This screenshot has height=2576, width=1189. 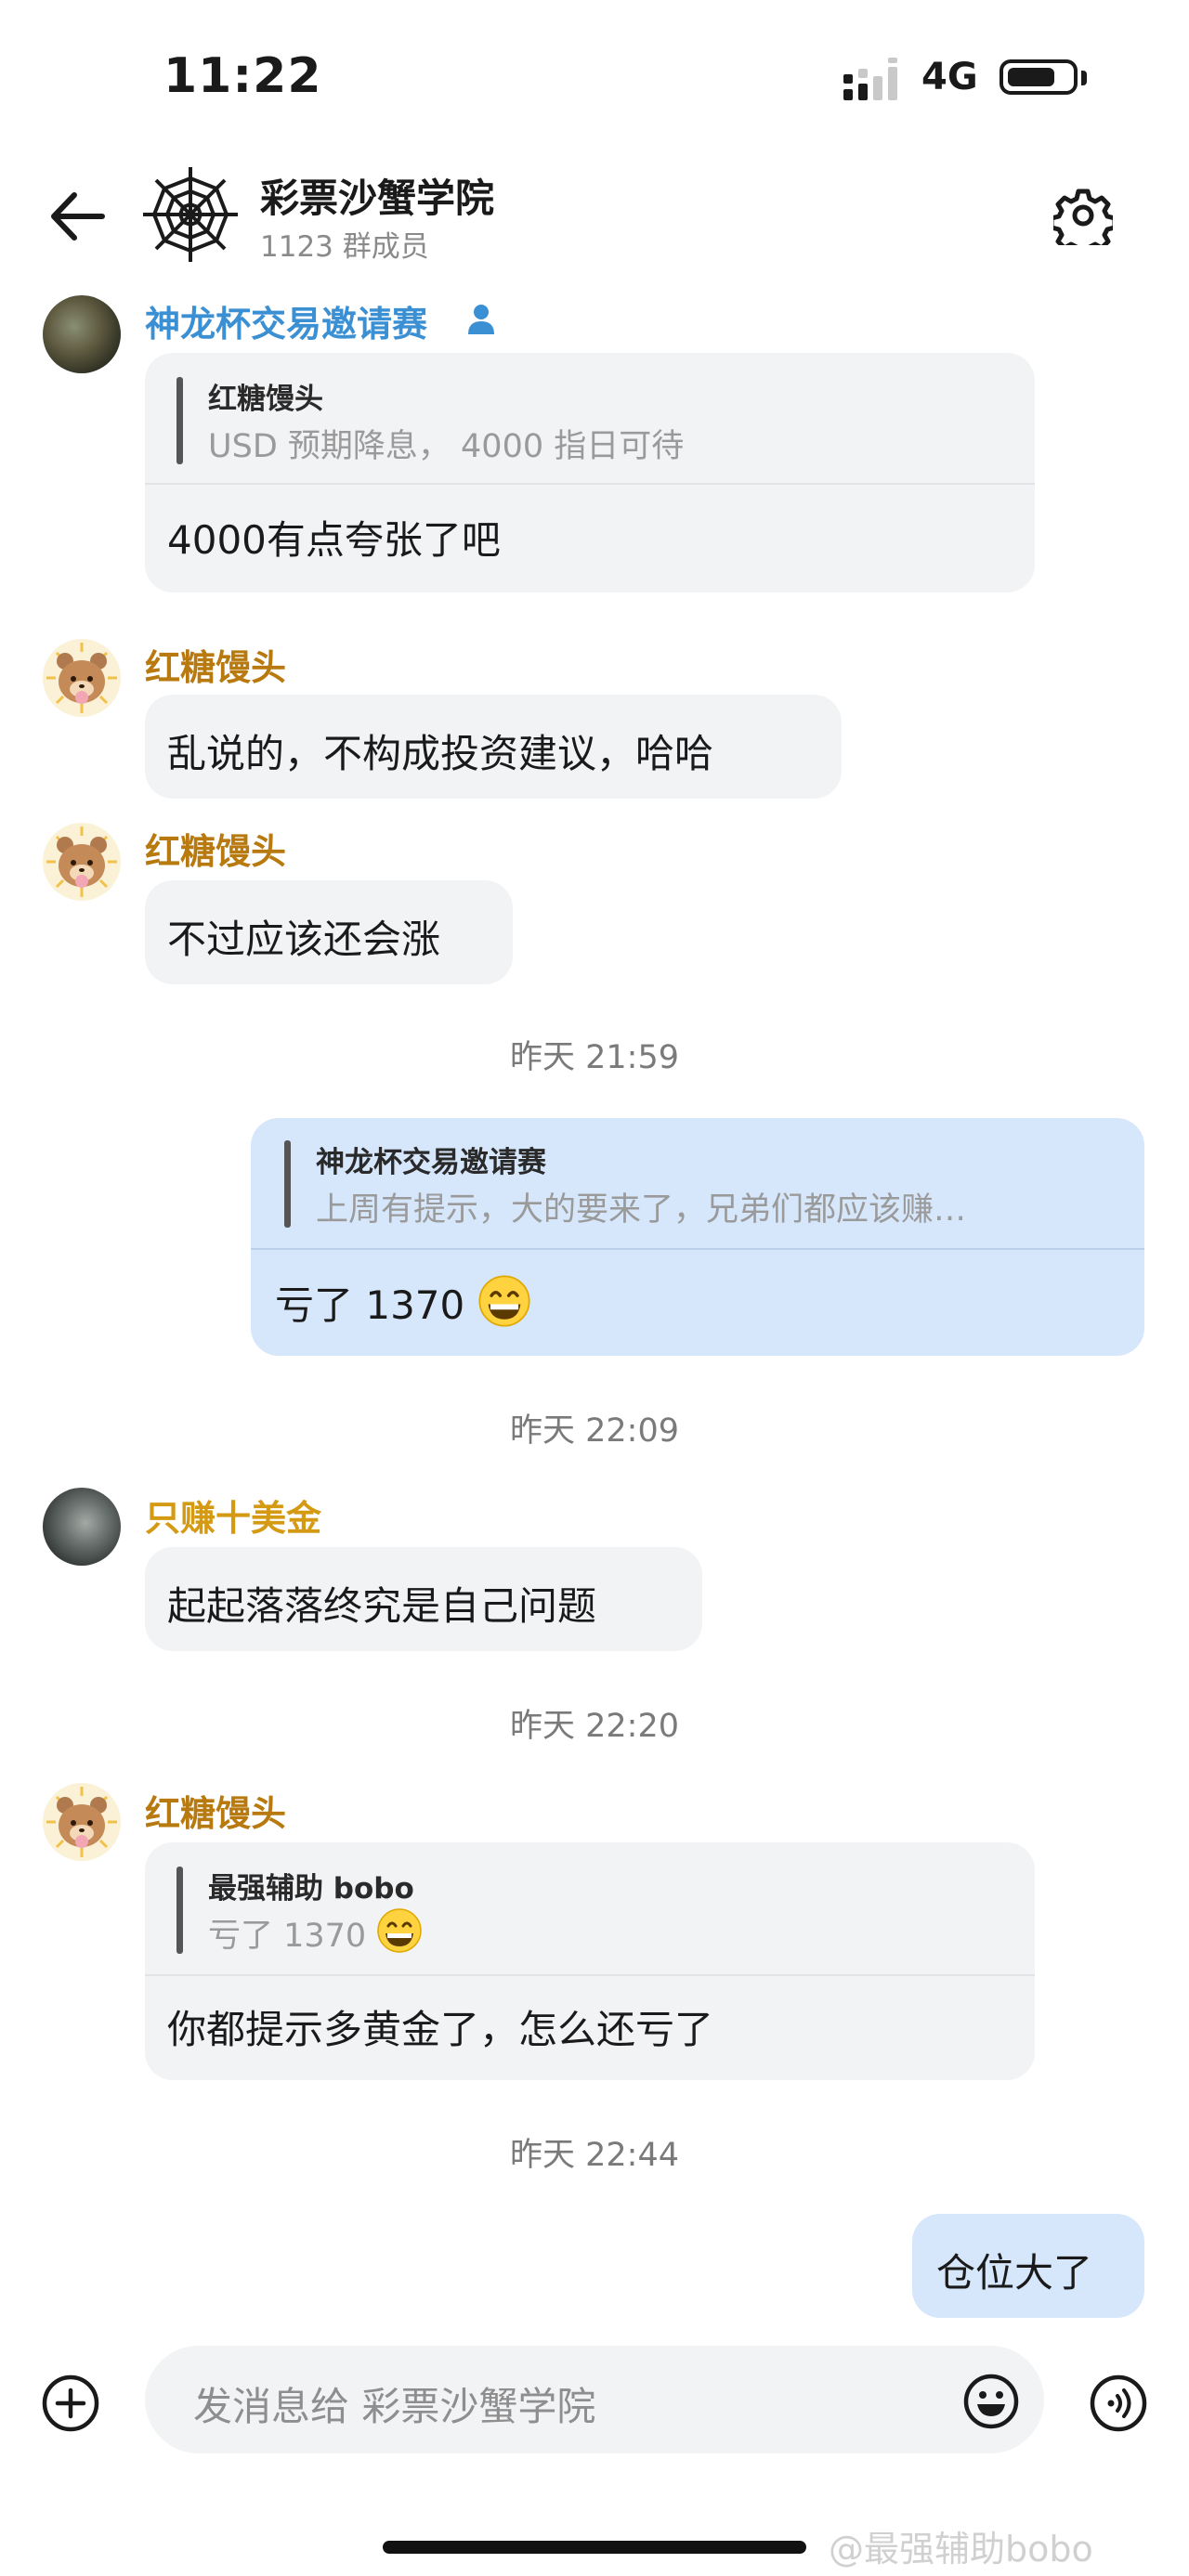 What do you see at coordinates (243, 76) in the screenshot?
I see `status-time: 11:22` at bounding box center [243, 76].